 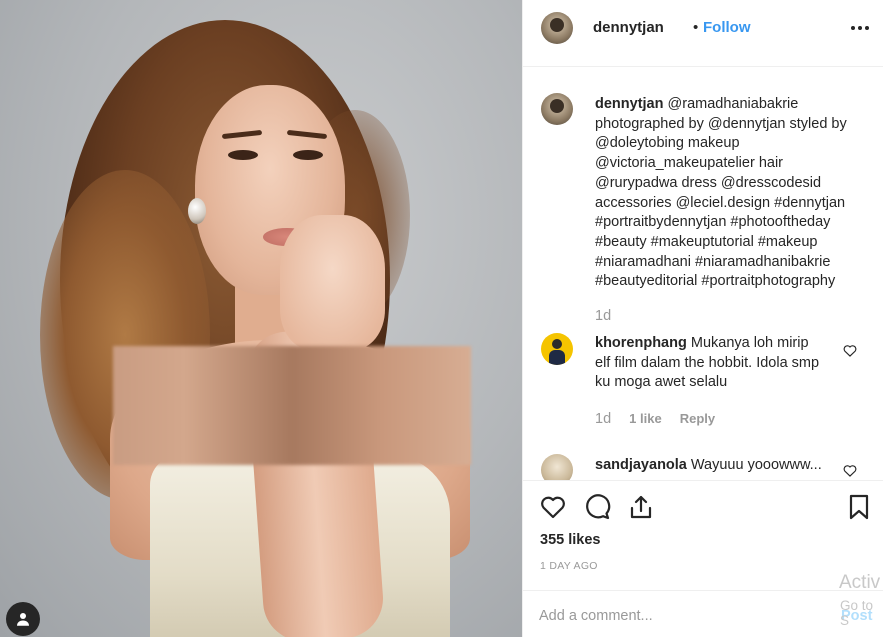 I want to click on add-comment-row: Post, so click(x=703, y=614).